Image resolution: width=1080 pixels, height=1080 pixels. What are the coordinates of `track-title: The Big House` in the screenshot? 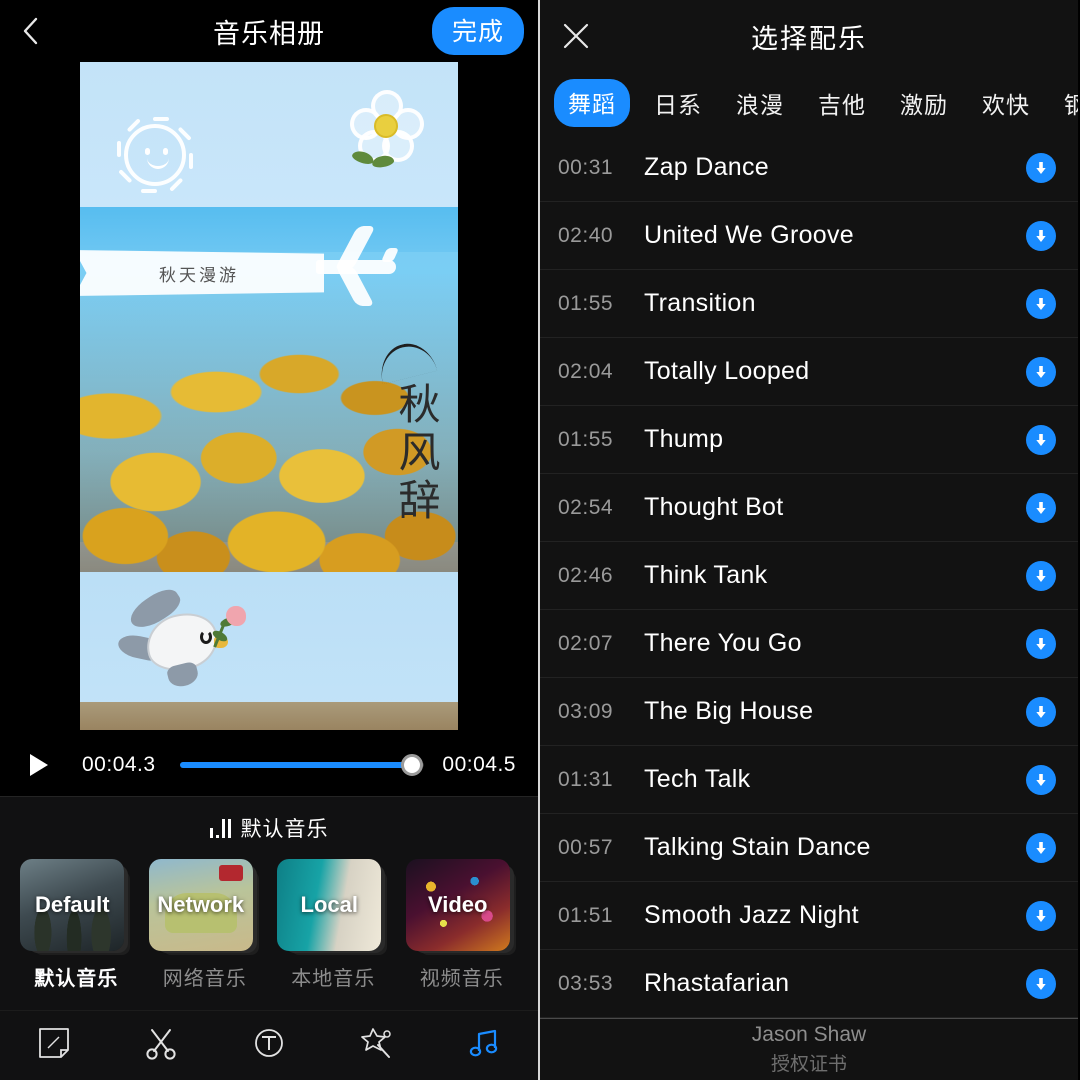 It's located at (729, 711).